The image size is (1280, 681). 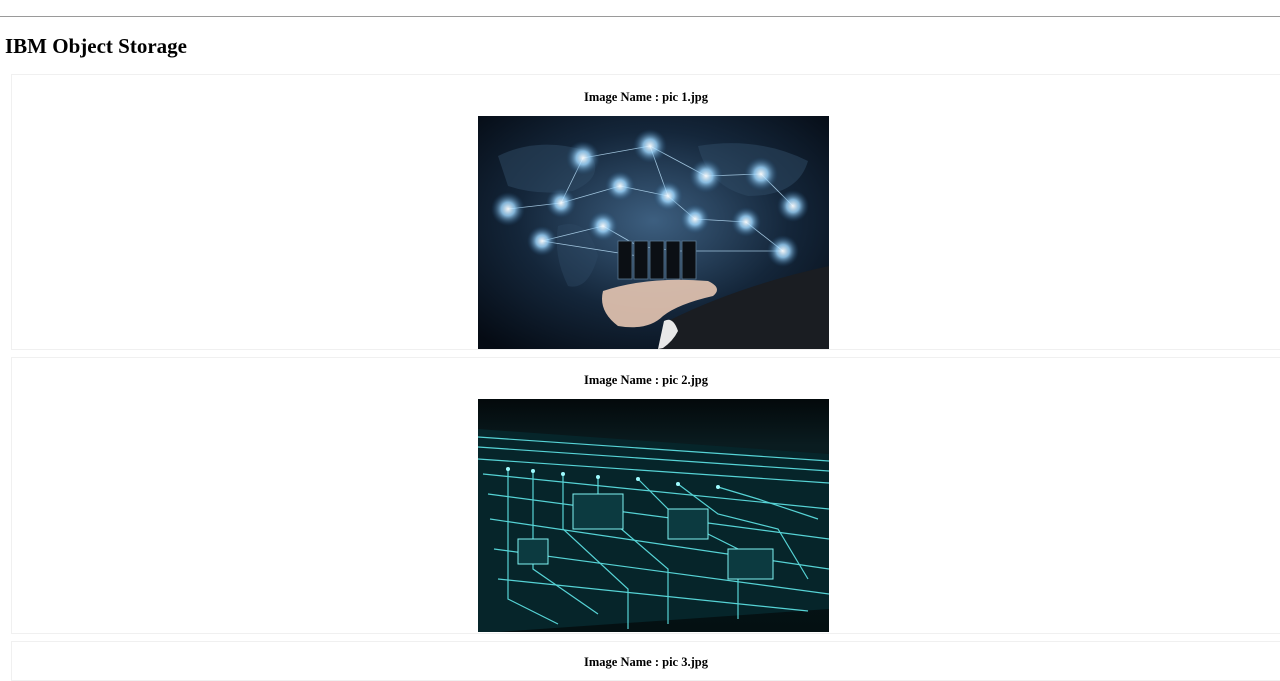 I want to click on top-divider, so click(x=640, y=16).